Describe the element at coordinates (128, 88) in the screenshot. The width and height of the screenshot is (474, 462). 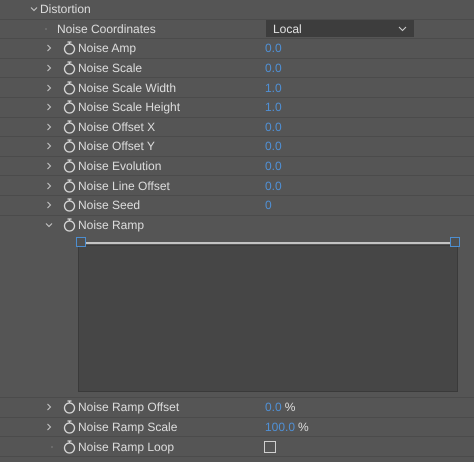
I see `property-label: Noise Scale Width` at that location.